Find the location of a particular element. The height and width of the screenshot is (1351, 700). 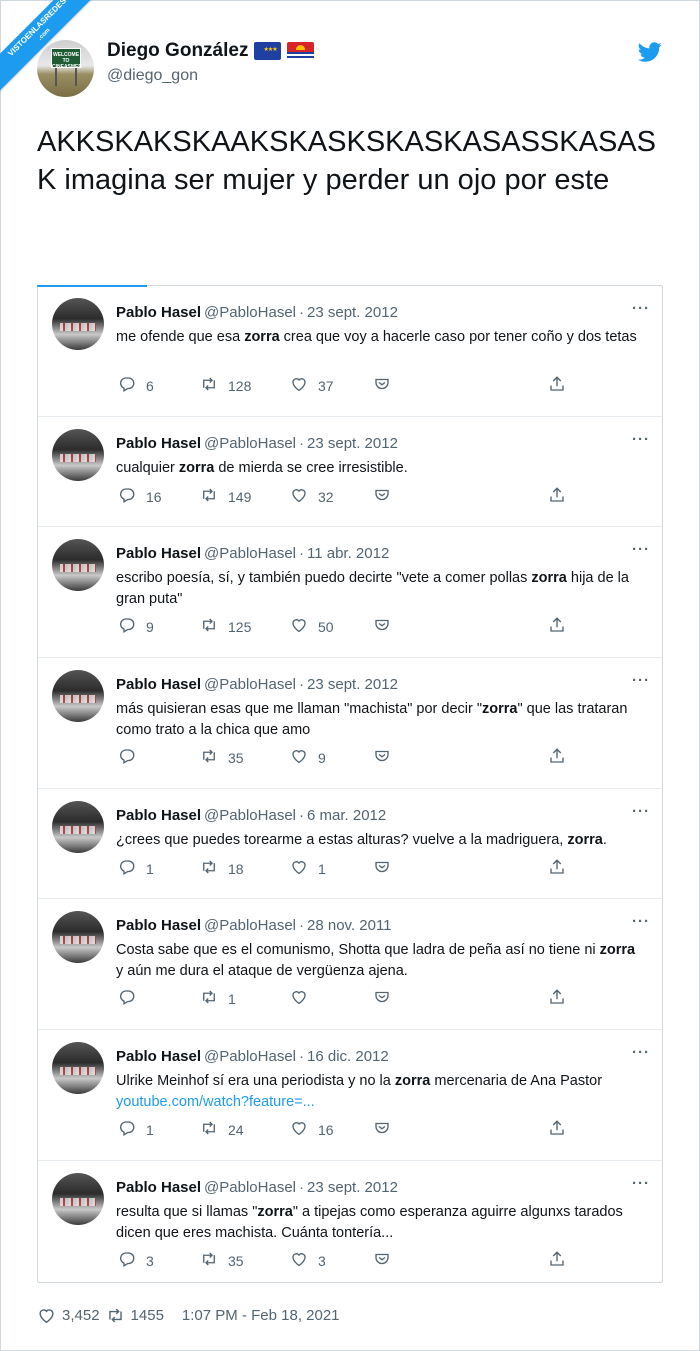

quoted-date: 28 nov. 2011 is located at coordinates (349, 925).